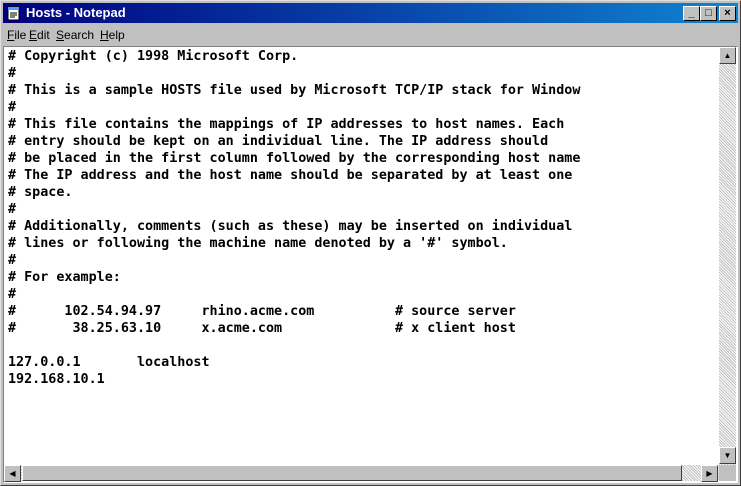 The image size is (741, 486). What do you see at coordinates (691, 13) in the screenshot?
I see `minimize-button: _` at bounding box center [691, 13].